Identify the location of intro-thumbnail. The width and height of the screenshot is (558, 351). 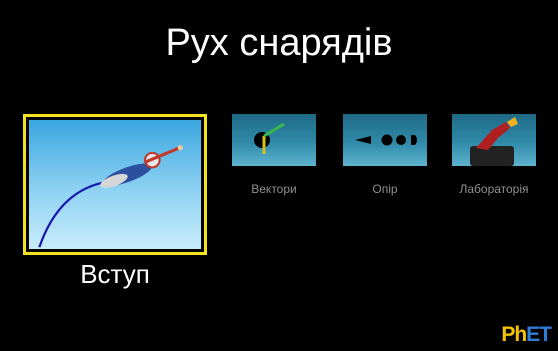
(115, 184).